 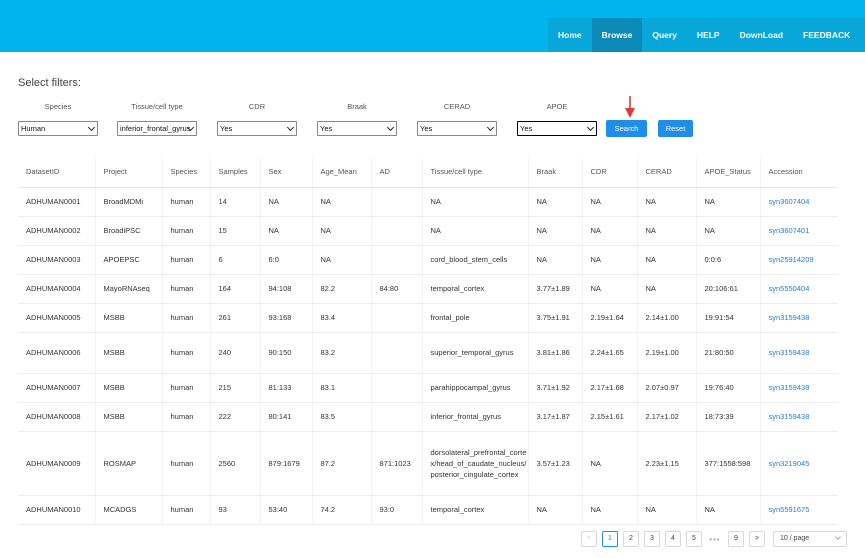 What do you see at coordinates (626, 128) in the screenshot?
I see `search-button: Search` at bounding box center [626, 128].